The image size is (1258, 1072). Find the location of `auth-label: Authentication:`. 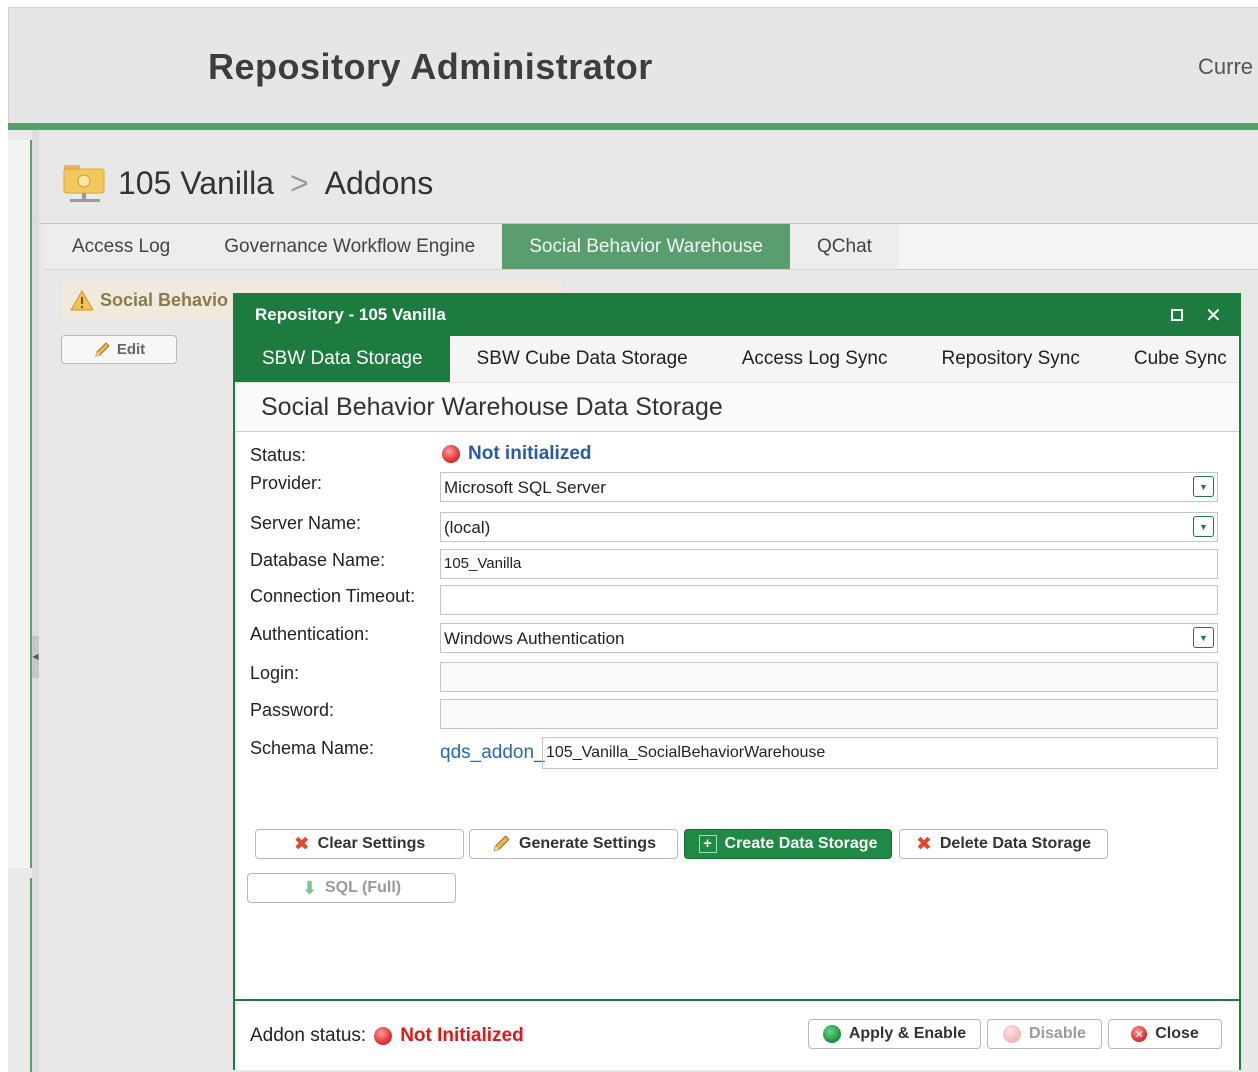

auth-label: Authentication: is located at coordinates (310, 634).